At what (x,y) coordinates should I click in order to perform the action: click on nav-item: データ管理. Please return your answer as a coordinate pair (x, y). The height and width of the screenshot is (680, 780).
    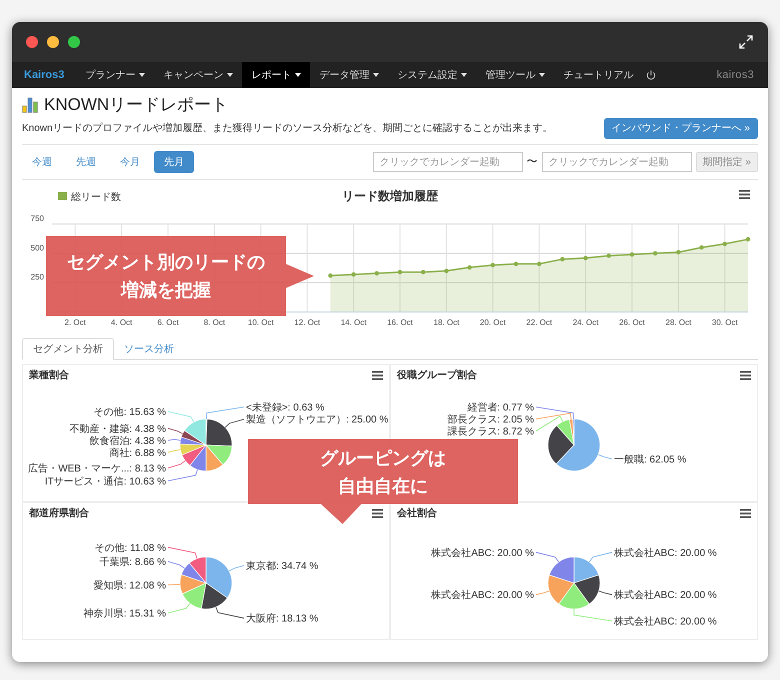
    Looking at the image, I should click on (349, 75).